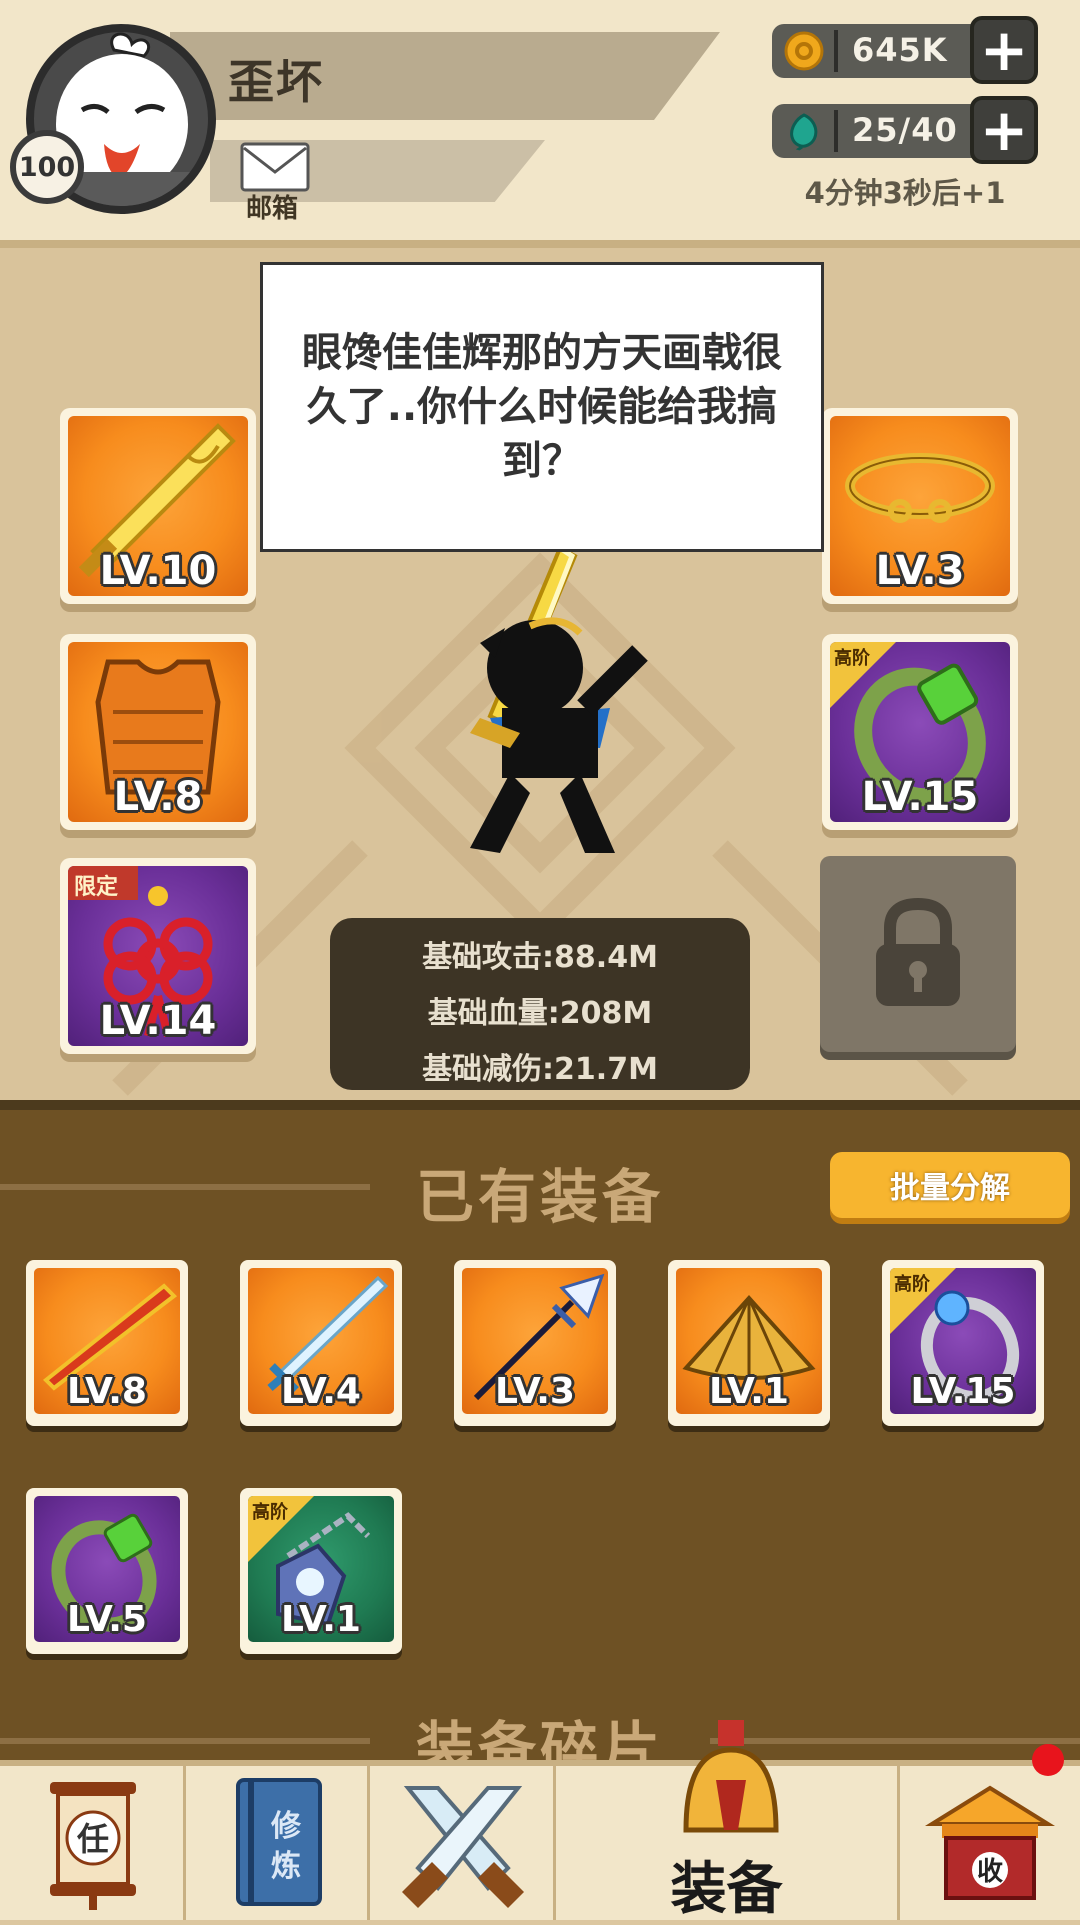 Image resolution: width=1080 pixels, height=1925 pixels. I want to click on bottom-nav: 任 修 炼 装备 收, so click(540, 1821).